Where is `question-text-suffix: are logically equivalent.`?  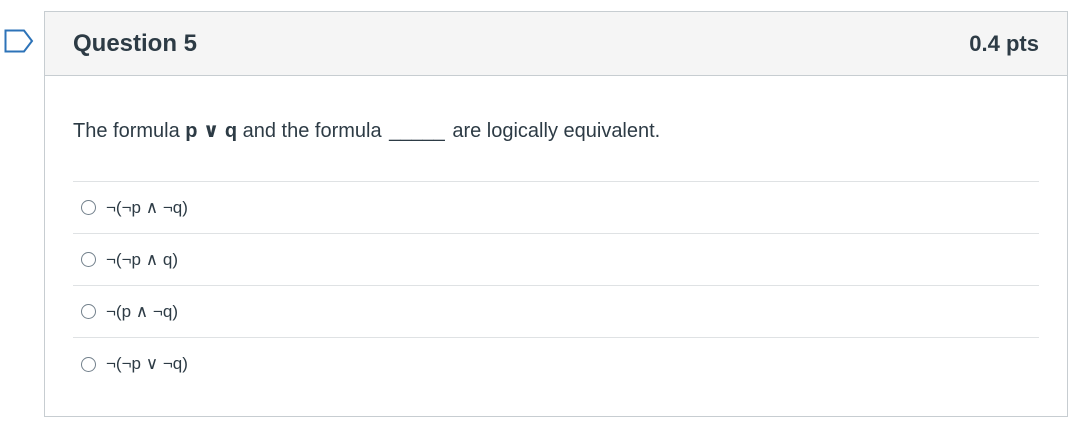
question-text-suffix: are logically equivalent. is located at coordinates (553, 131).